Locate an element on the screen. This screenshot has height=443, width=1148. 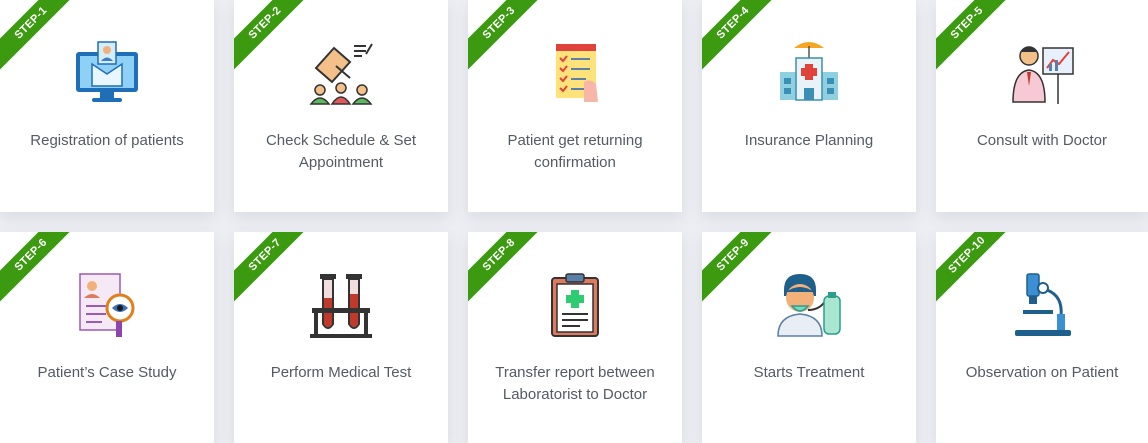
step-title: Consult with Doctor is located at coordinates (1042, 140).